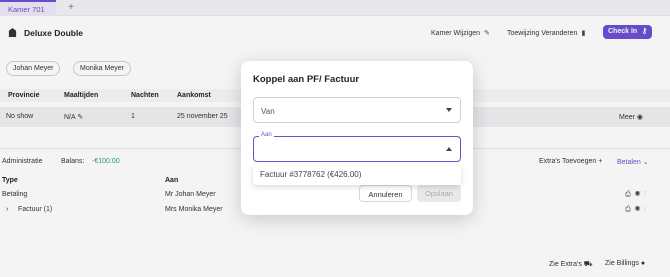 The image size is (670, 277). Describe the element at coordinates (385, 193) in the screenshot. I see `cancel-button: Annuleren` at that location.